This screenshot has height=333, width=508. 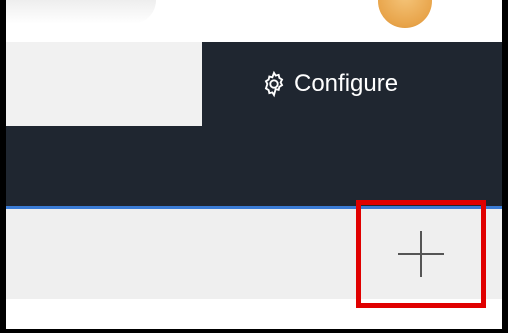 What do you see at coordinates (405, 14) in the screenshot?
I see `avatar` at bounding box center [405, 14].